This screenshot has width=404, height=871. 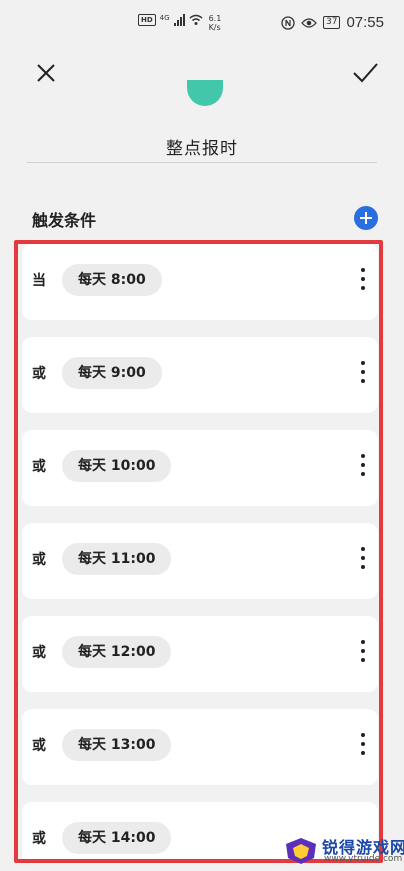 What do you see at coordinates (179, 20) in the screenshot?
I see `signal-icon` at bounding box center [179, 20].